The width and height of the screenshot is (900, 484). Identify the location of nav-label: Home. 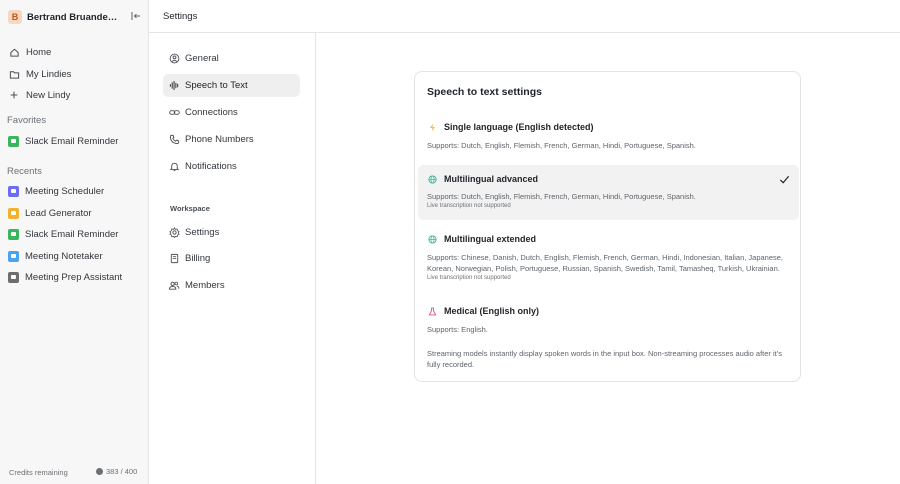
(39, 52).